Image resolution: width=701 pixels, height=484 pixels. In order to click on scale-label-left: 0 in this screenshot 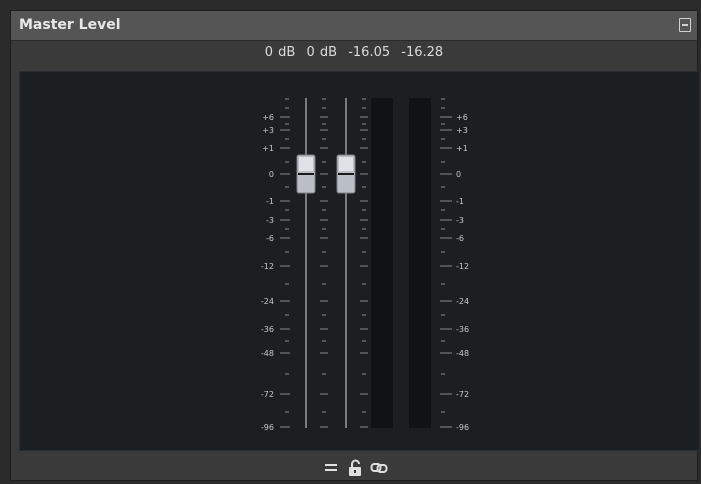, I will do `click(271, 174)`.